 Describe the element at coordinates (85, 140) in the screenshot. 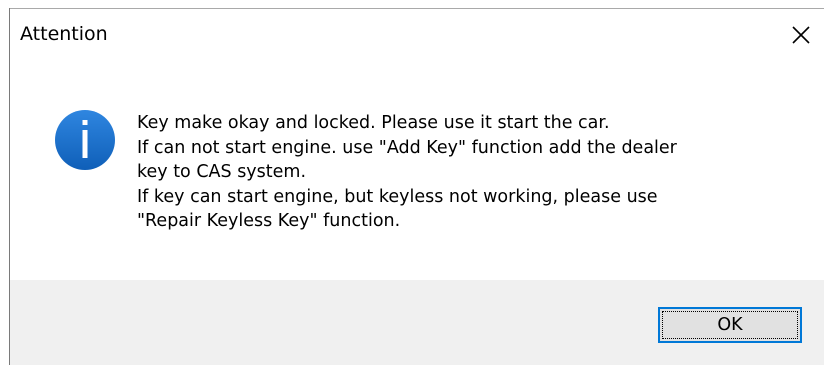

I see `info-icon` at that location.